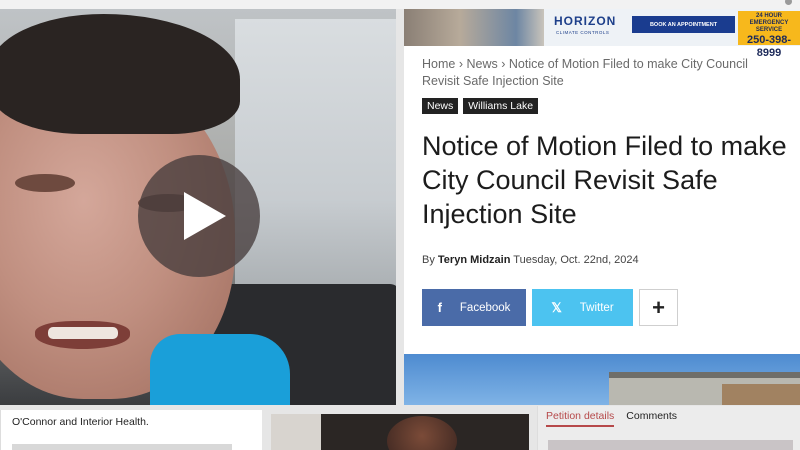 The height and width of the screenshot is (450, 800). Describe the element at coordinates (583, 32) in the screenshot. I see `ad-logo-subtitle: CLIMATE CONTROLS` at that location.